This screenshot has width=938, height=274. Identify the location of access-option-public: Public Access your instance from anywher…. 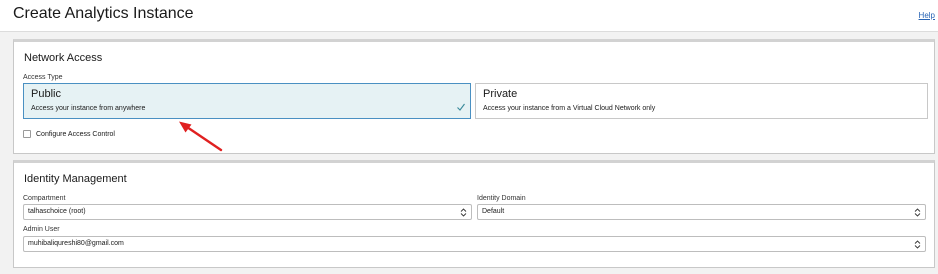
(247, 101).